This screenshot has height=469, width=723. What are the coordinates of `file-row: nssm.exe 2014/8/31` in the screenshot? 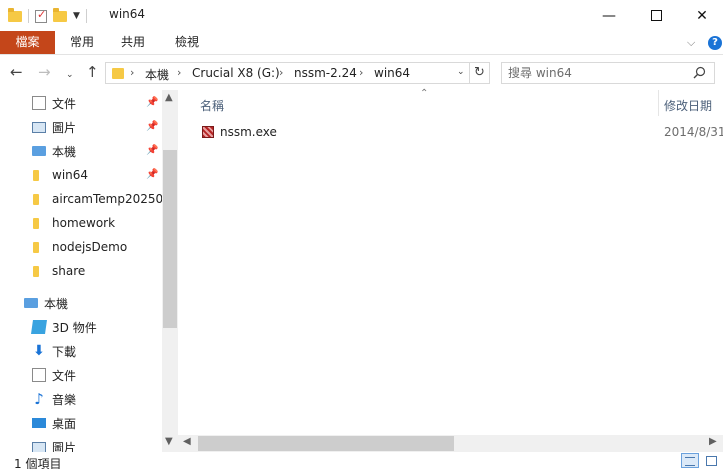 It's located at (461, 133).